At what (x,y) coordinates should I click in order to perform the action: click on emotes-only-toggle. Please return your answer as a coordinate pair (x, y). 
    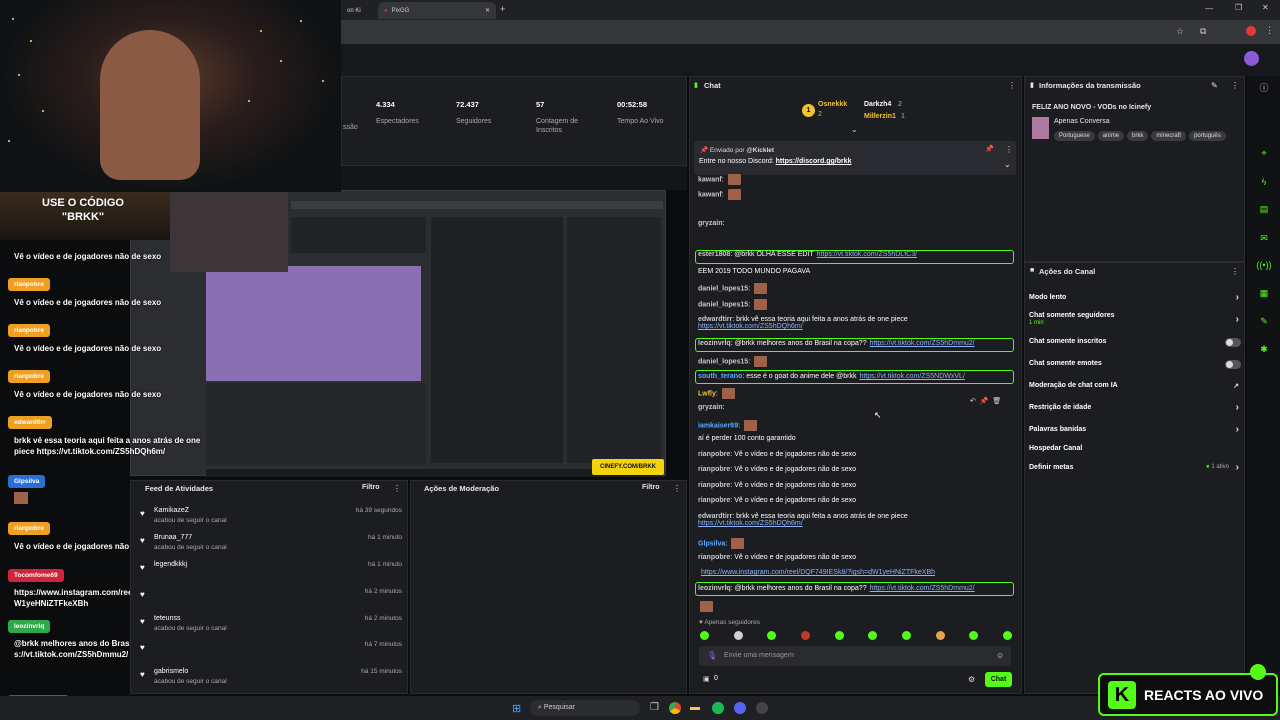
    Looking at the image, I should click on (1233, 364).